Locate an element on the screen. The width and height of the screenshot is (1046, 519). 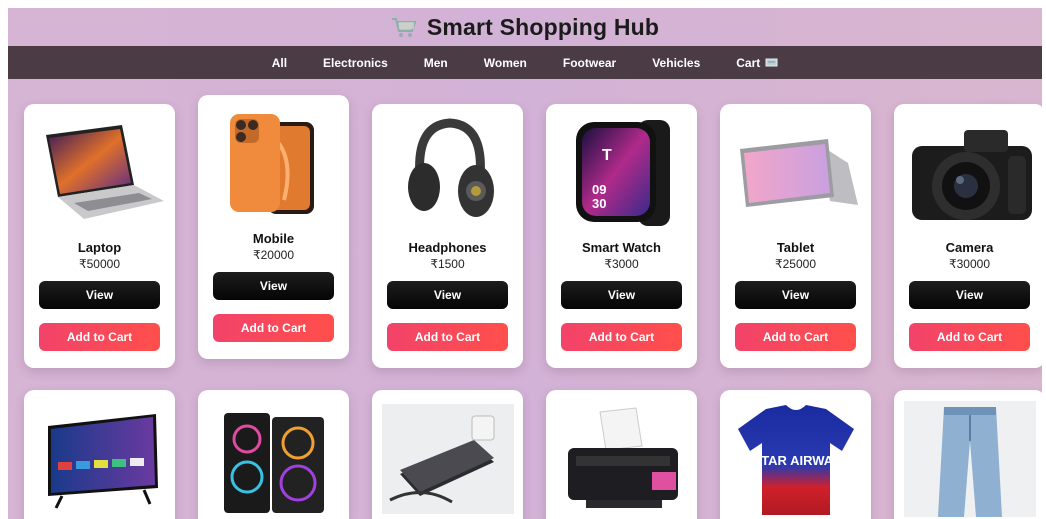
product-card-power-bank is located at coordinates (447, 454).